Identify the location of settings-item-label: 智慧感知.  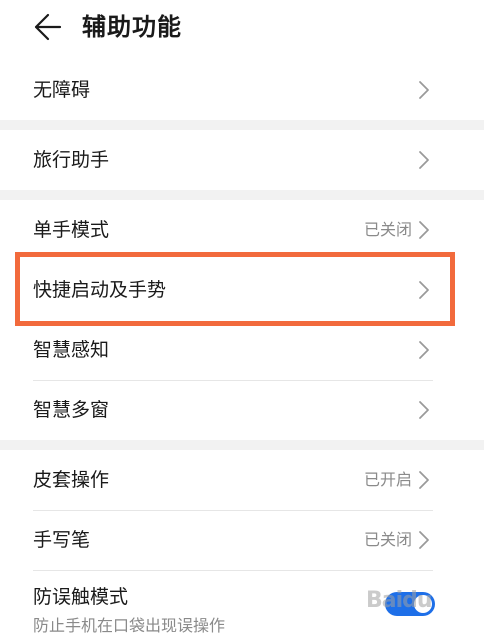
(71, 350).